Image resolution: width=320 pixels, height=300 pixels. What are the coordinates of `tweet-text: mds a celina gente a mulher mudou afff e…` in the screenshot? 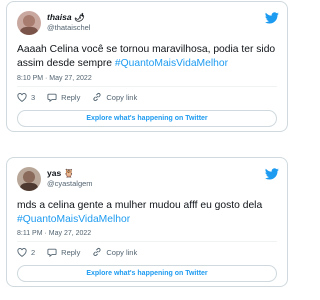 It's located at (140, 212).